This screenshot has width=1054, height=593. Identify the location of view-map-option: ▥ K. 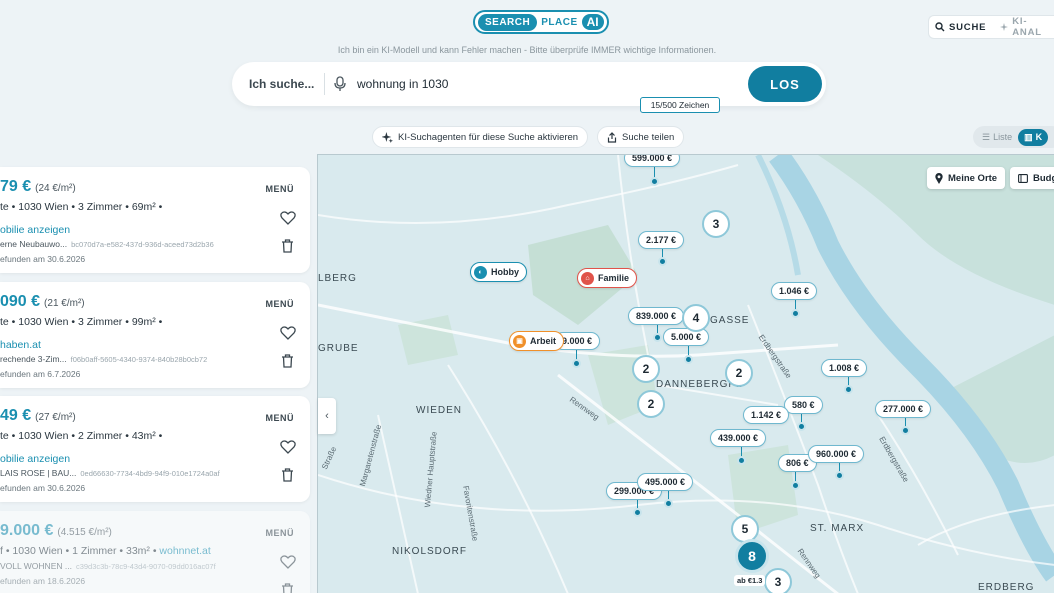
(1033, 137).